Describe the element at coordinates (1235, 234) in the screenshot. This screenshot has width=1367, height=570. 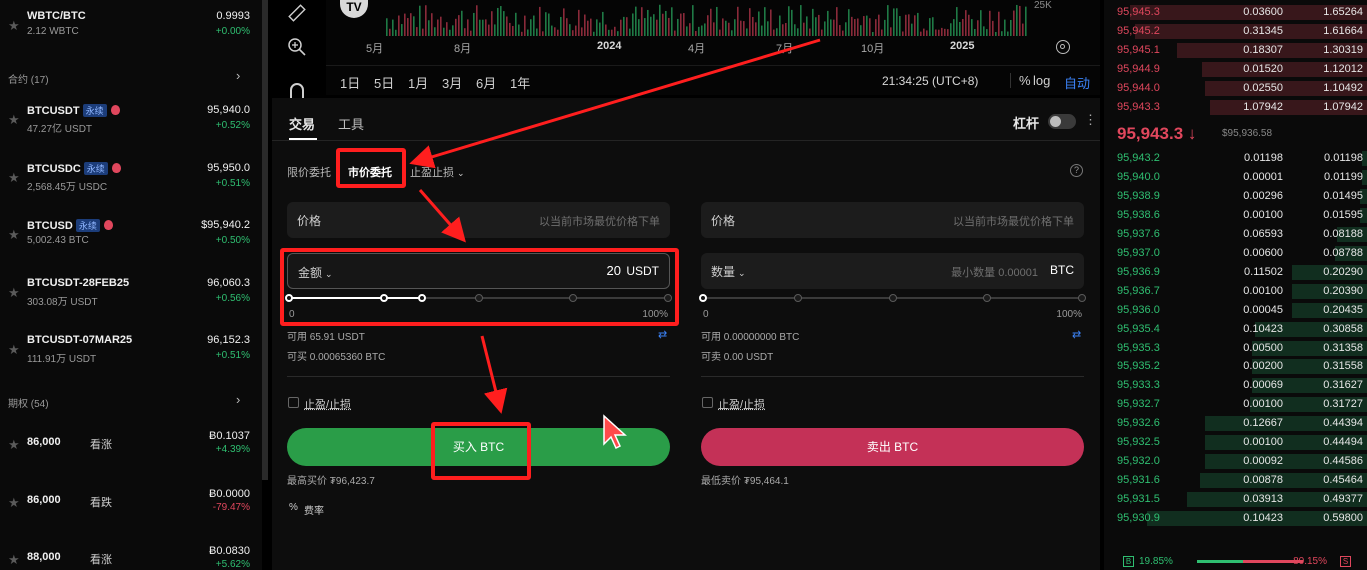
I see `bid-row: 95,937.6 0.06593 0.08188` at that location.